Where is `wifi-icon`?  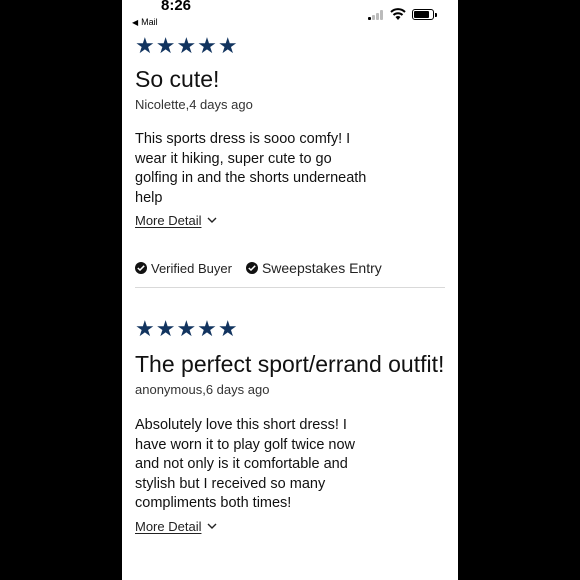
wifi-icon is located at coordinates (398, 14).